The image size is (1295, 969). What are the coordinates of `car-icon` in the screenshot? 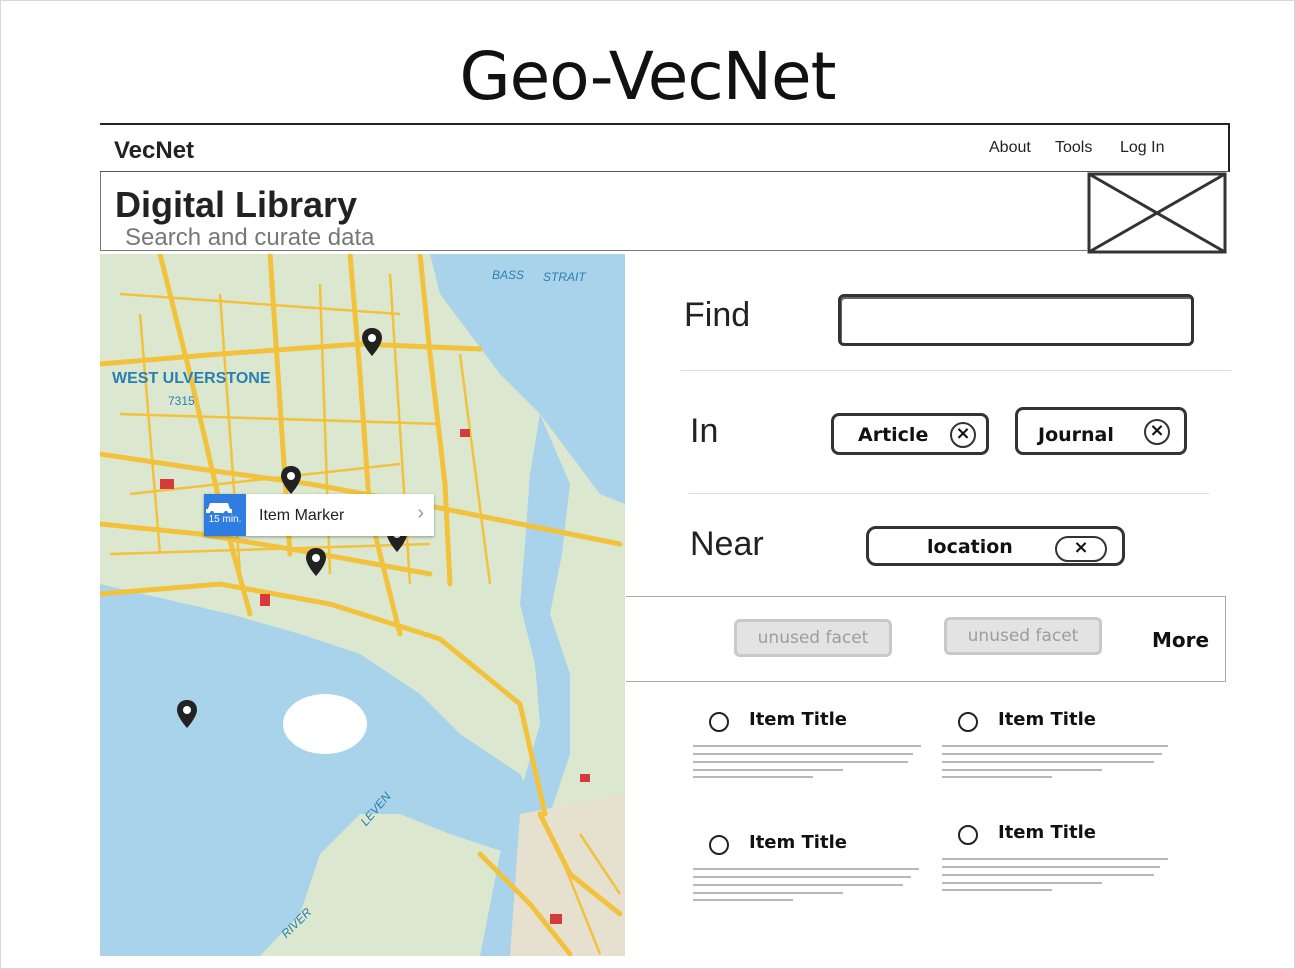 It's located at (219, 508).